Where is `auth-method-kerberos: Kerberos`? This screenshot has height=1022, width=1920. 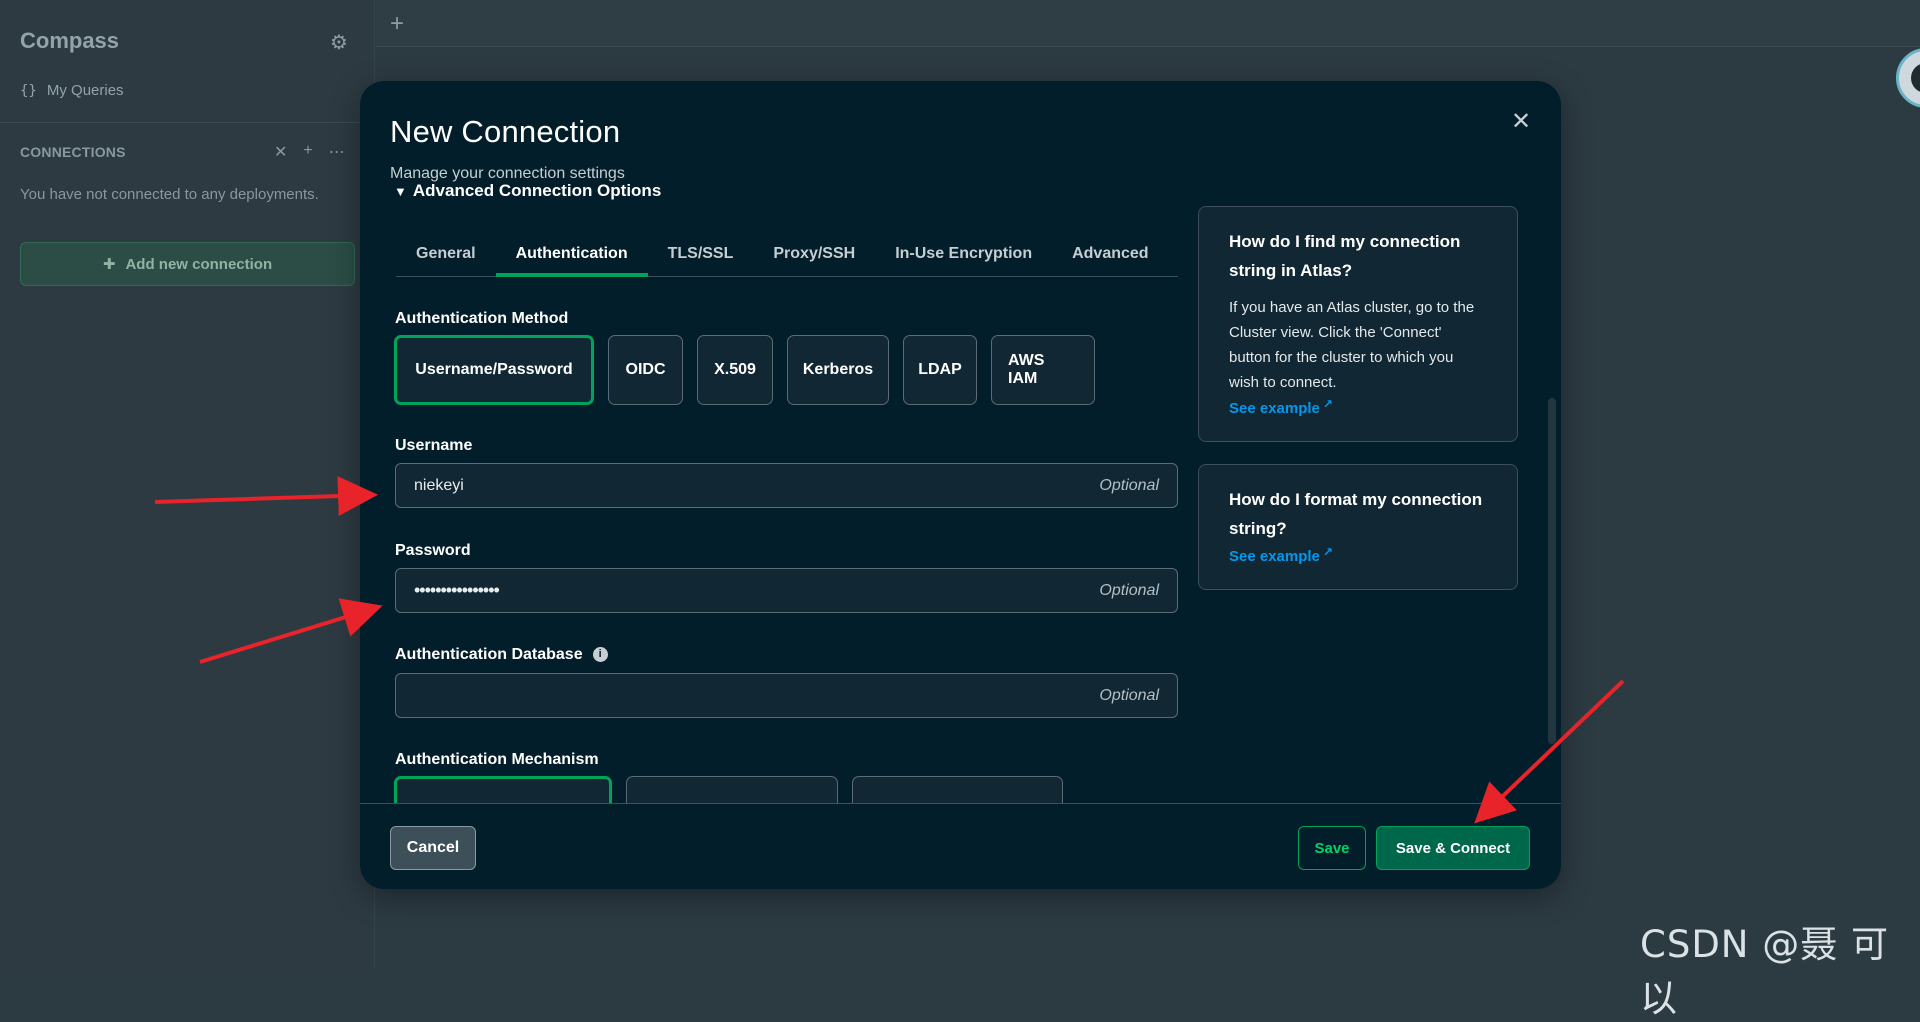
auth-method-kerberos: Kerberos is located at coordinates (838, 370).